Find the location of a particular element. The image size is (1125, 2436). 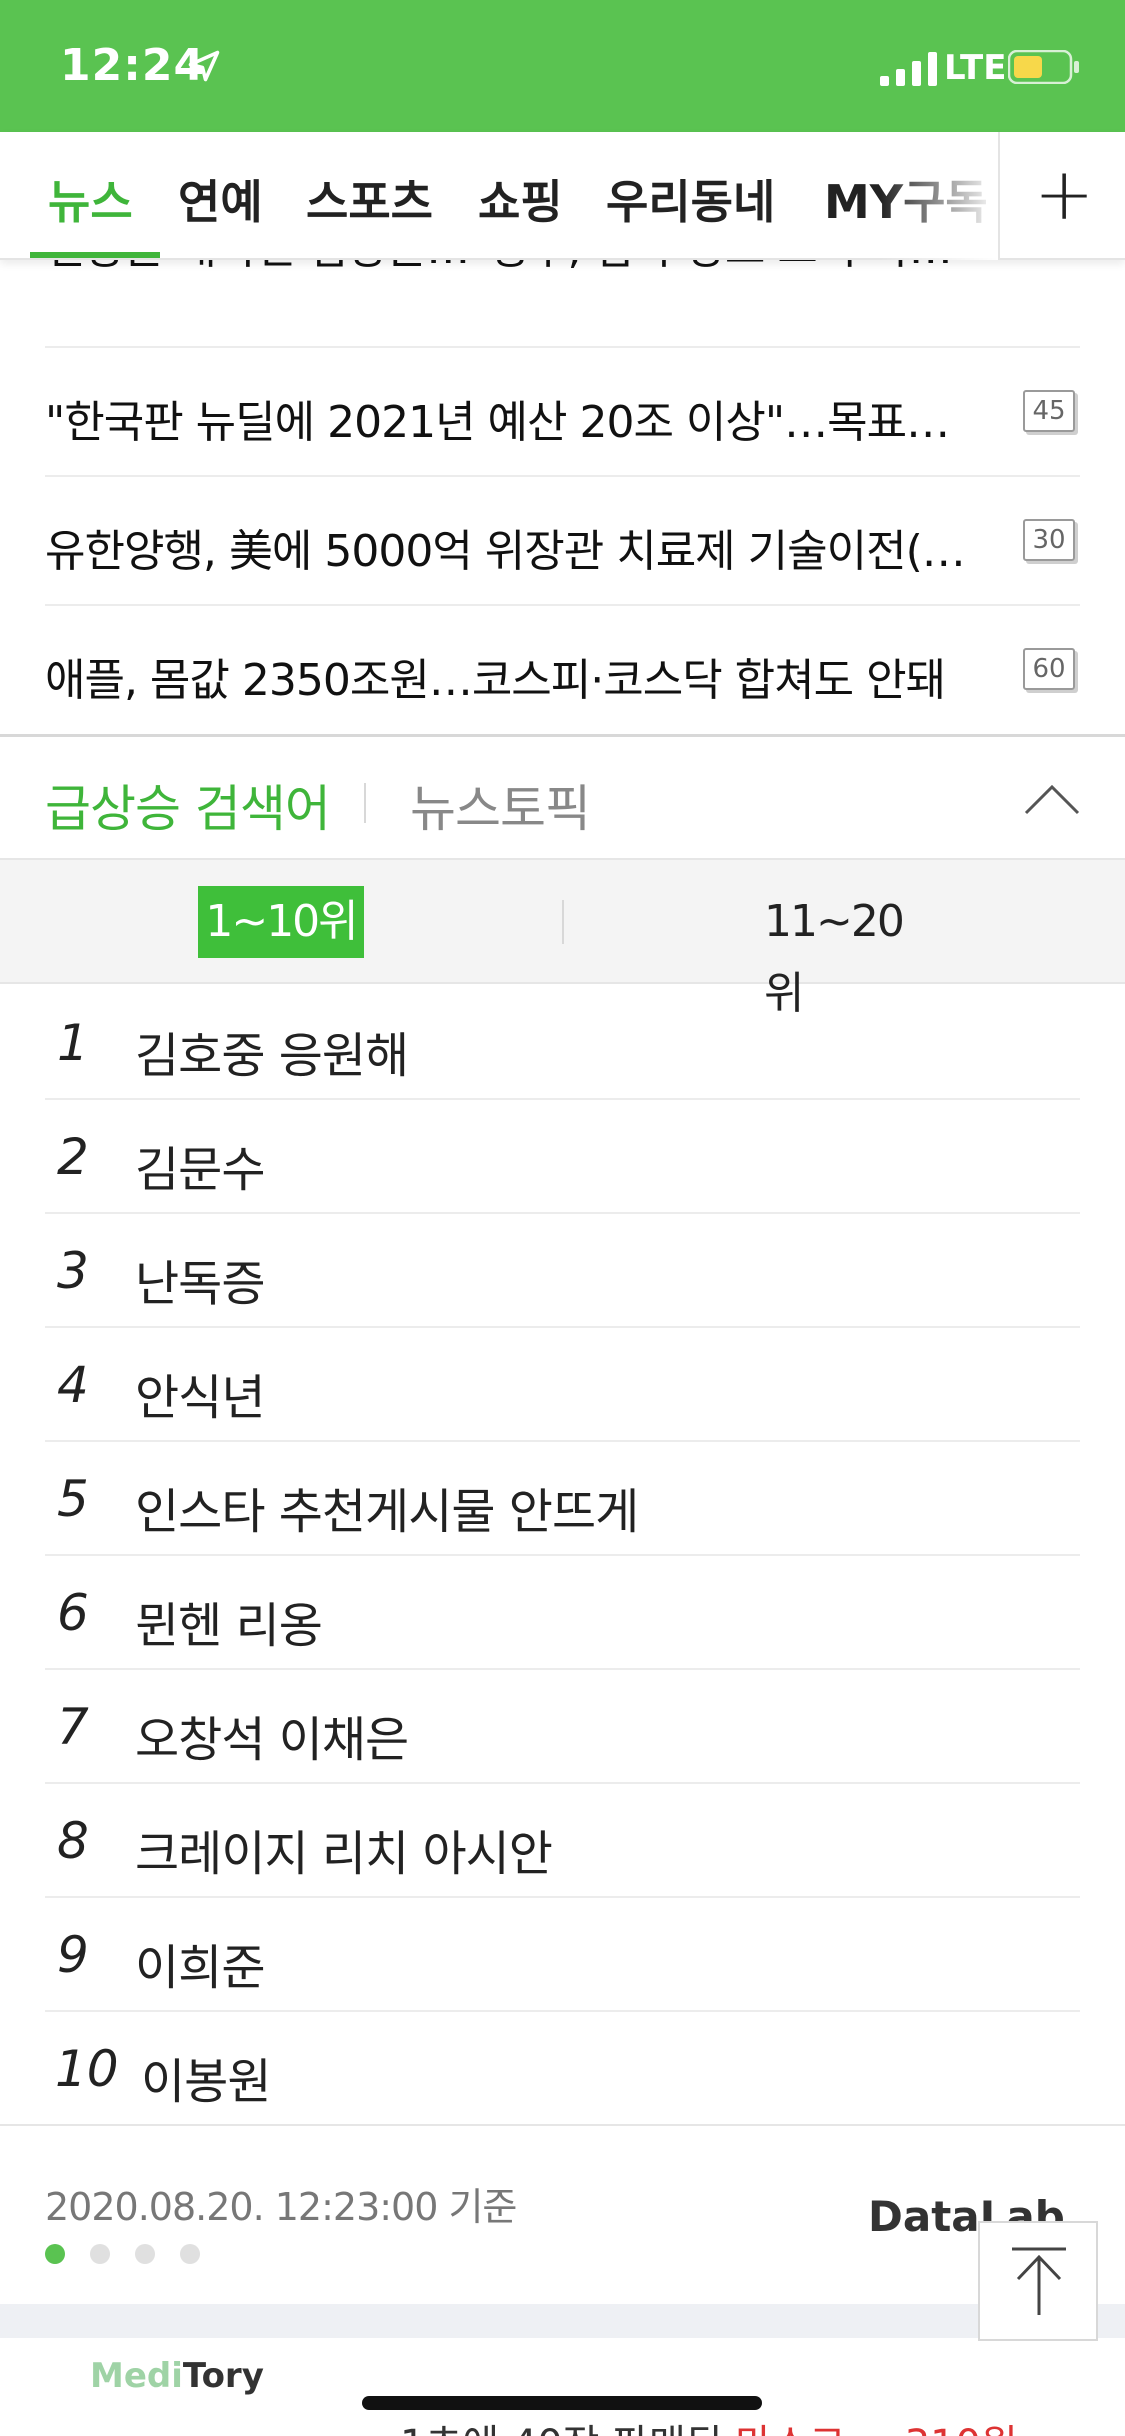

tab-entertainment: 연예 is located at coordinates (220, 199).